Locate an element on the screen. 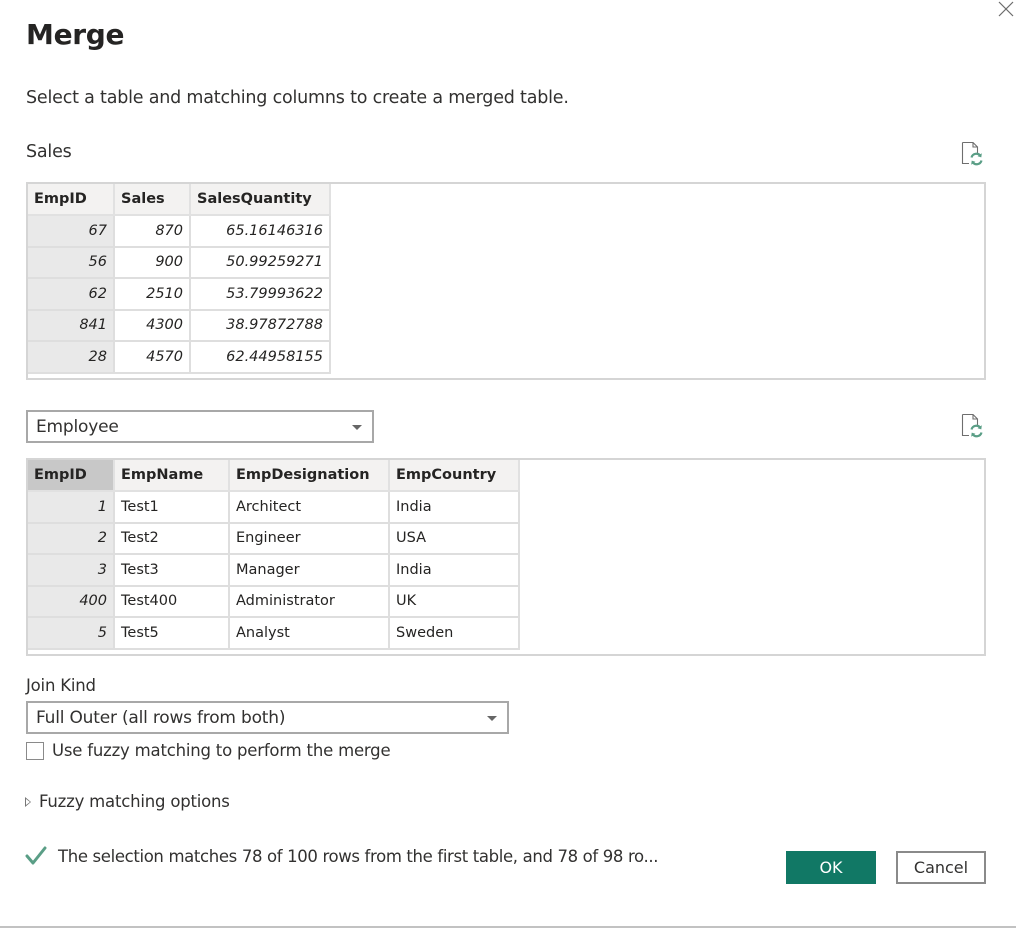 The width and height of the screenshot is (1016, 928). table-cell: Manager is located at coordinates (309, 570).